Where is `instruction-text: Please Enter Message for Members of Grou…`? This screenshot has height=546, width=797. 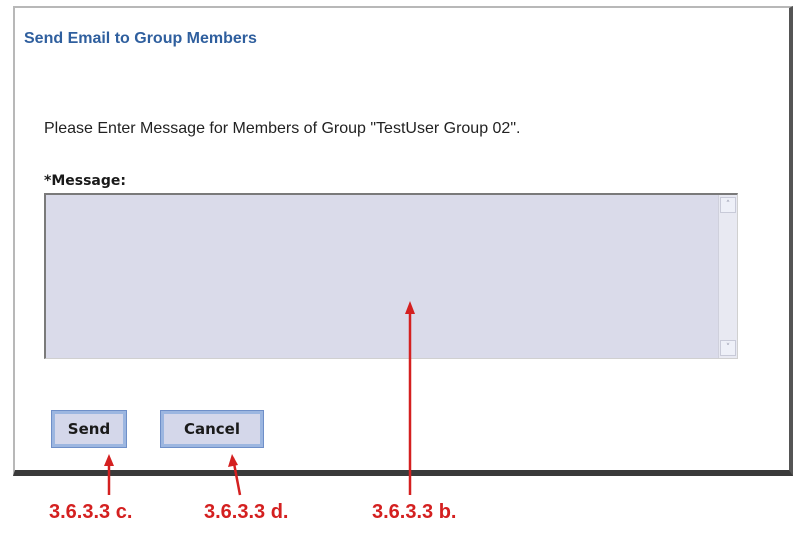 instruction-text: Please Enter Message for Members of Grou… is located at coordinates (282, 128).